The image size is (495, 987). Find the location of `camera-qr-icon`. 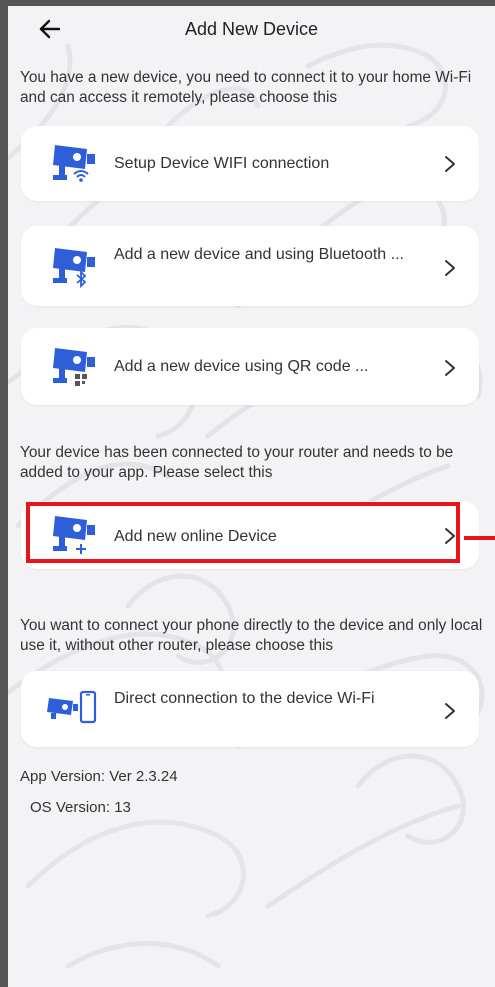

camera-qr-icon is located at coordinates (74, 367).